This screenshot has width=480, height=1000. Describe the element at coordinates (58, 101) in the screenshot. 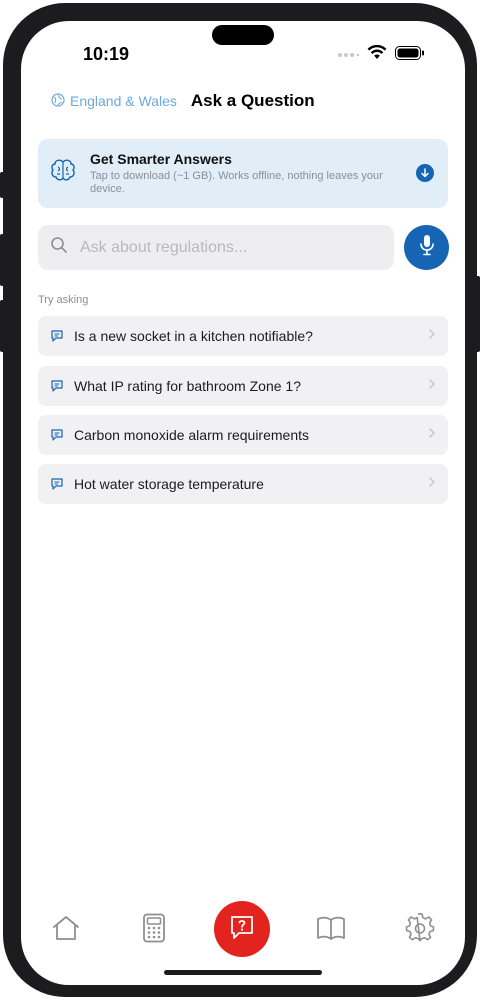

I see `globe-icon` at that location.